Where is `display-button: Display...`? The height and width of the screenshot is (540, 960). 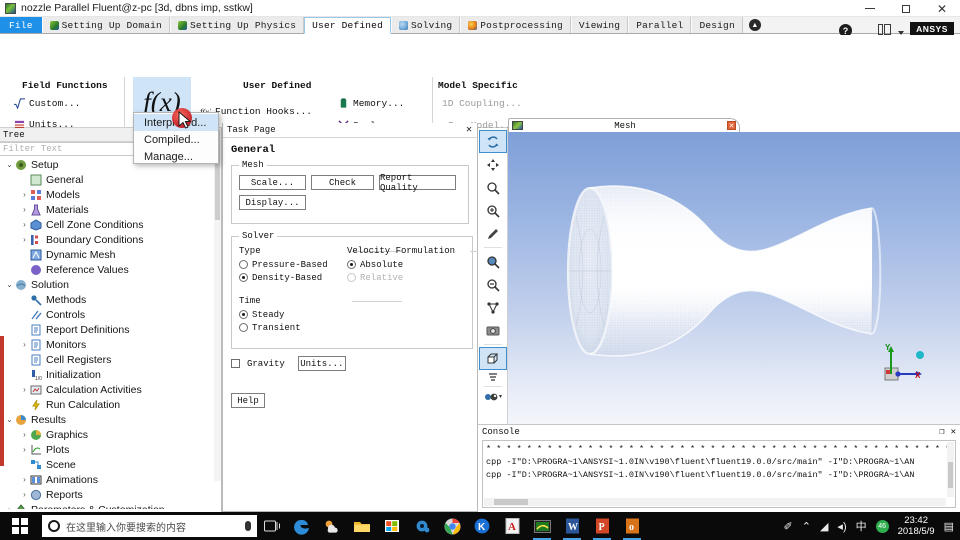
display-button: Display... is located at coordinates (272, 202).